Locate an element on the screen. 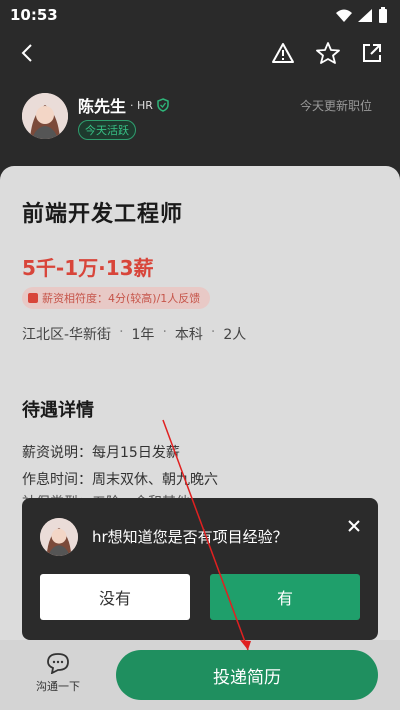 The image size is (400, 710). chat-bubble-icon is located at coordinates (58, 663).